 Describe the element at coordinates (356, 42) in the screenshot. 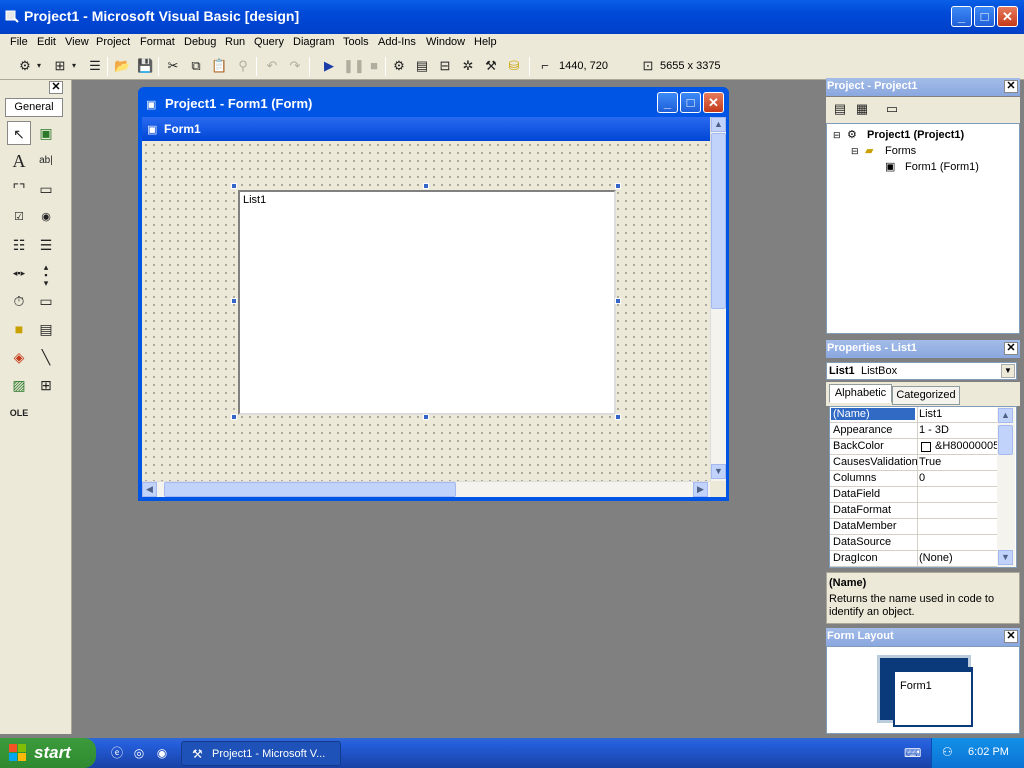

I see `menu-tools: Tools` at that location.